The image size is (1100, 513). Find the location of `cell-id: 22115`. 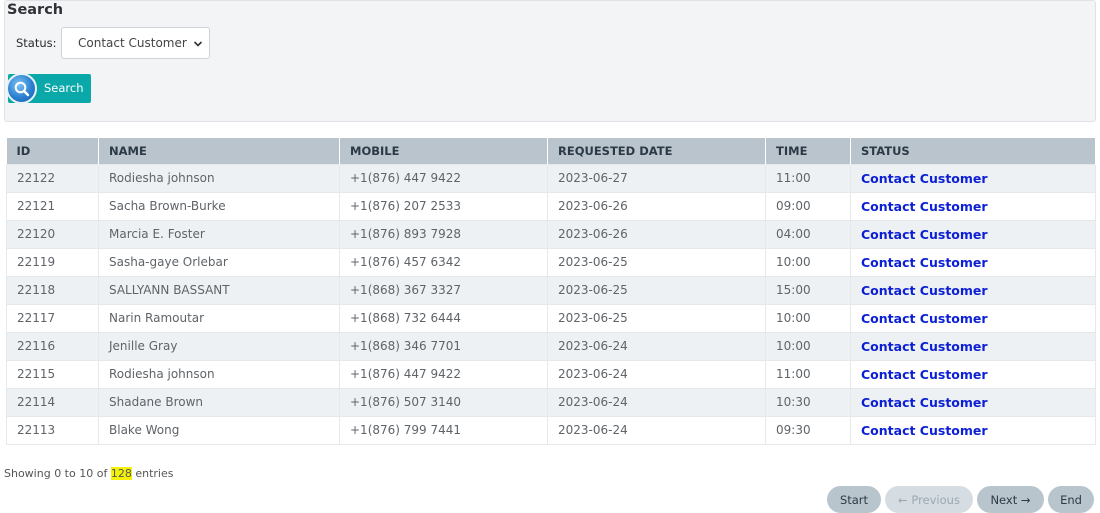

cell-id: 22115 is located at coordinates (52, 374).